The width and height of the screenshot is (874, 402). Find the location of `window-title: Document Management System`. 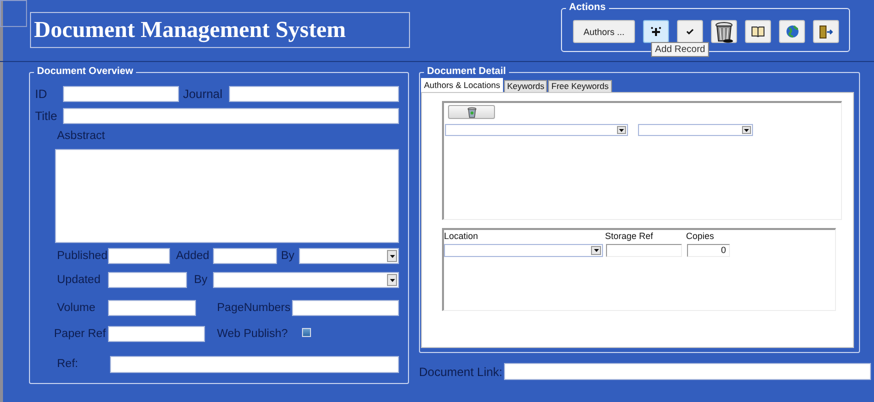

window-title: Document Management System is located at coordinates (220, 30).